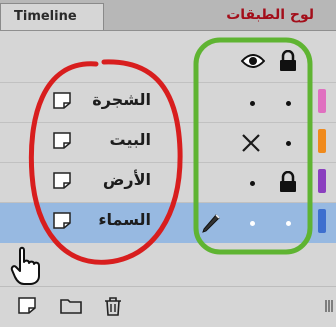 This screenshot has height=327, width=336. Describe the element at coordinates (25, 265) in the screenshot. I see `hand-pointer-icon` at that location.